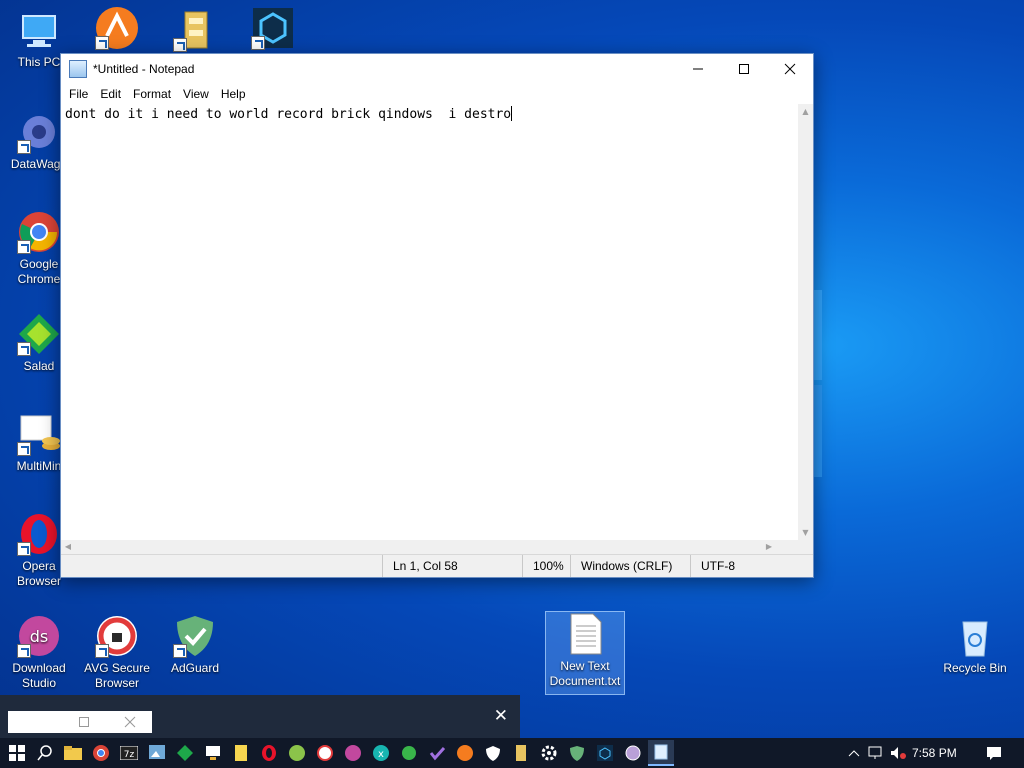 This screenshot has height=768, width=1024. I want to click on scroll-down-icon: ▼, so click(805, 532).